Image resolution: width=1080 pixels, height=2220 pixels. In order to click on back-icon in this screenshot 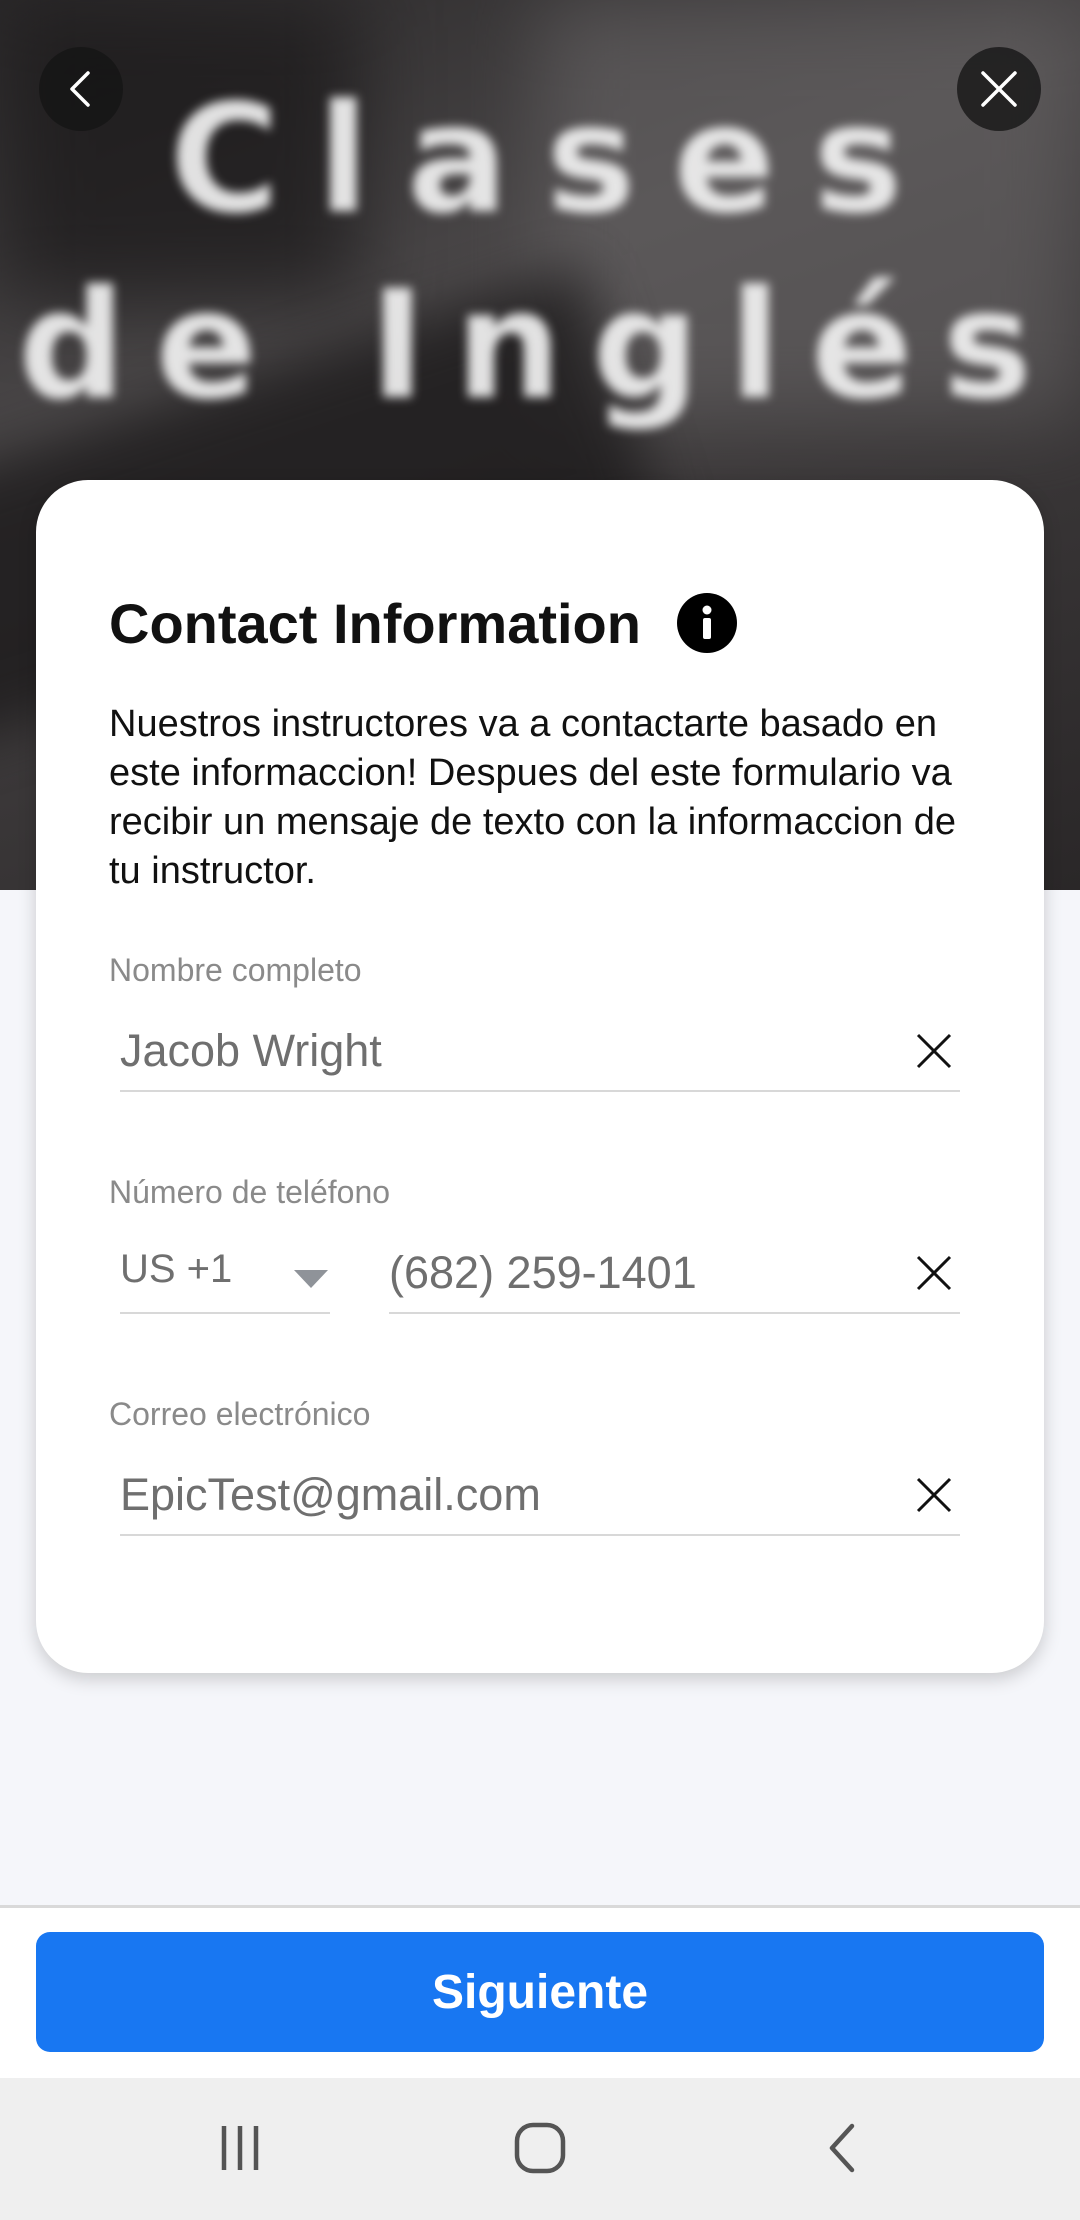, I will do `click(842, 2148)`.